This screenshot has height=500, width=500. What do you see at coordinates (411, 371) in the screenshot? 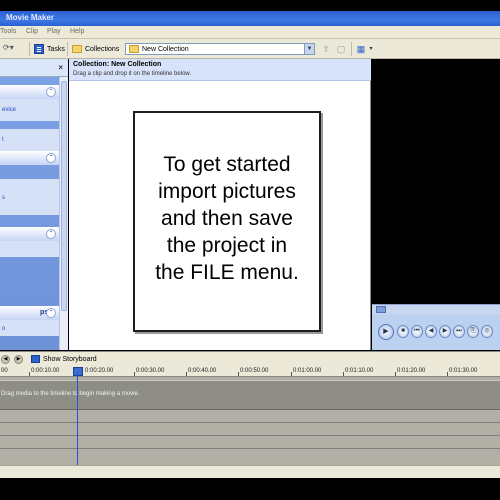
I see `ruler-label: 0:01:20.00` at bounding box center [411, 371].